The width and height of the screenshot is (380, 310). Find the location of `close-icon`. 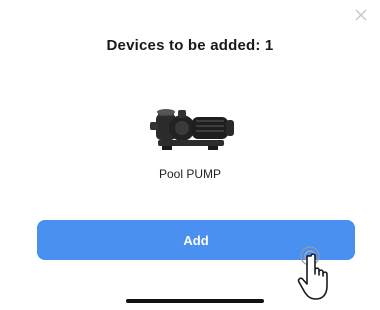

close-icon is located at coordinates (361, 15).